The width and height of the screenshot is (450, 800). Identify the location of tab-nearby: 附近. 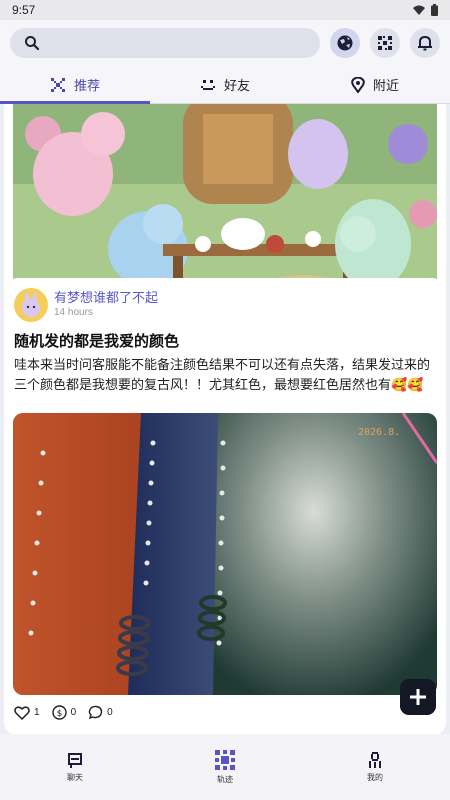
(375, 84).